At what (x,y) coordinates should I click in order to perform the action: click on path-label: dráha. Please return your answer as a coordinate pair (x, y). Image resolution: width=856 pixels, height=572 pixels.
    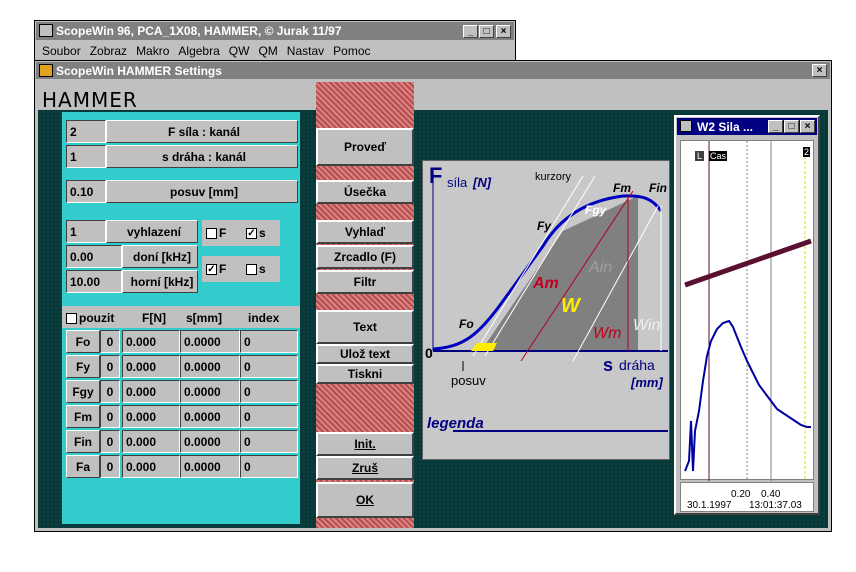
    Looking at the image, I should click on (637, 365).